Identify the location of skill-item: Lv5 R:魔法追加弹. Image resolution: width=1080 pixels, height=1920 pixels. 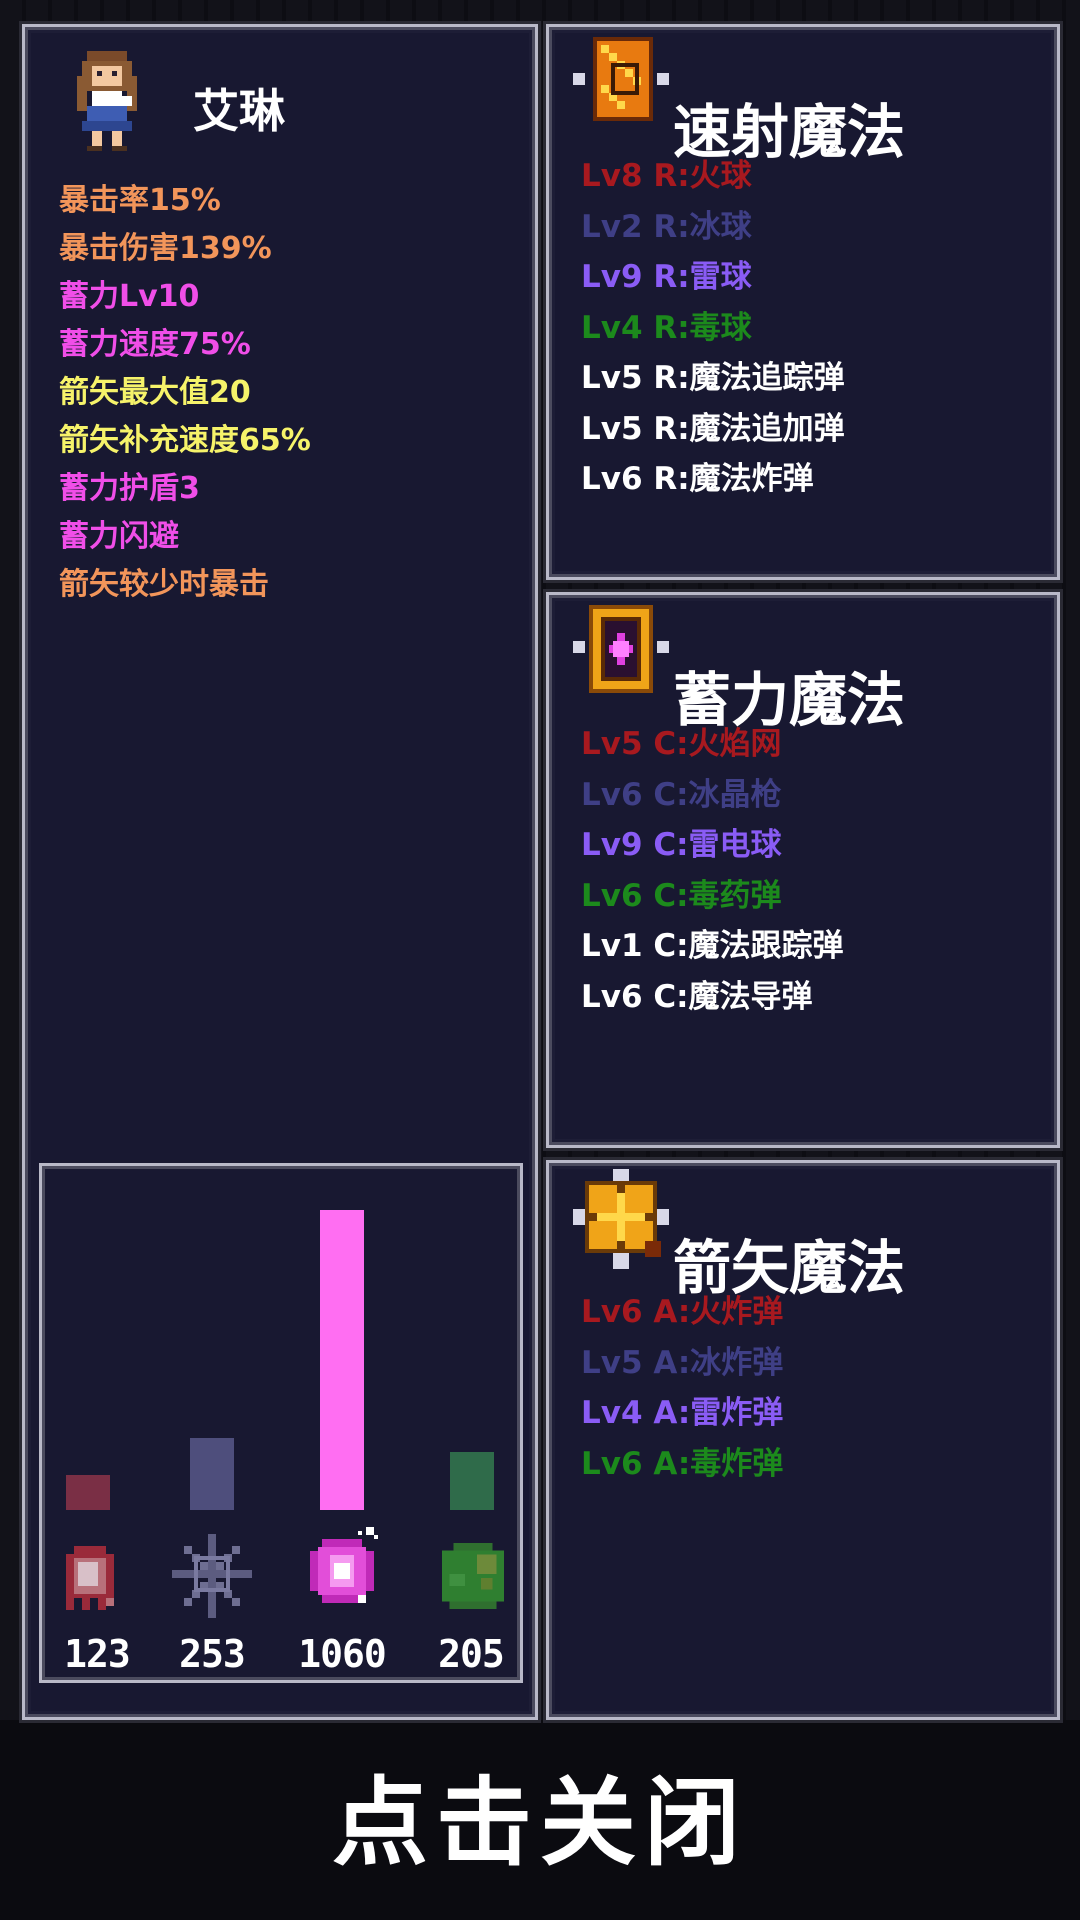
(713, 428).